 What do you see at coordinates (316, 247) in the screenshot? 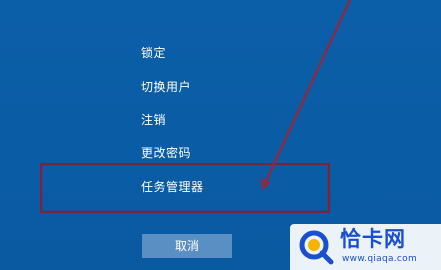
I see `magnifier-logo-icon` at bounding box center [316, 247].